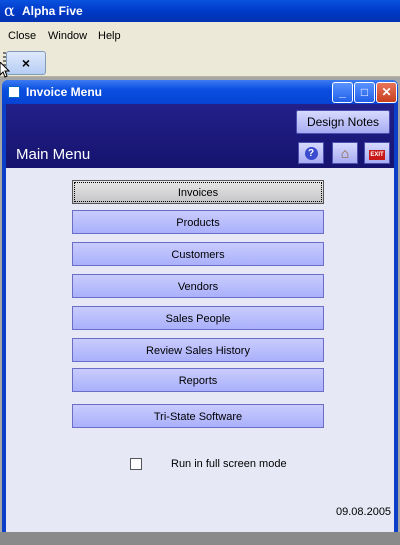 The width and height of the screenshot is (400, 545). Describe the element at coordinates (14, 92) in the screenshot. I see `form-icon` at that location.